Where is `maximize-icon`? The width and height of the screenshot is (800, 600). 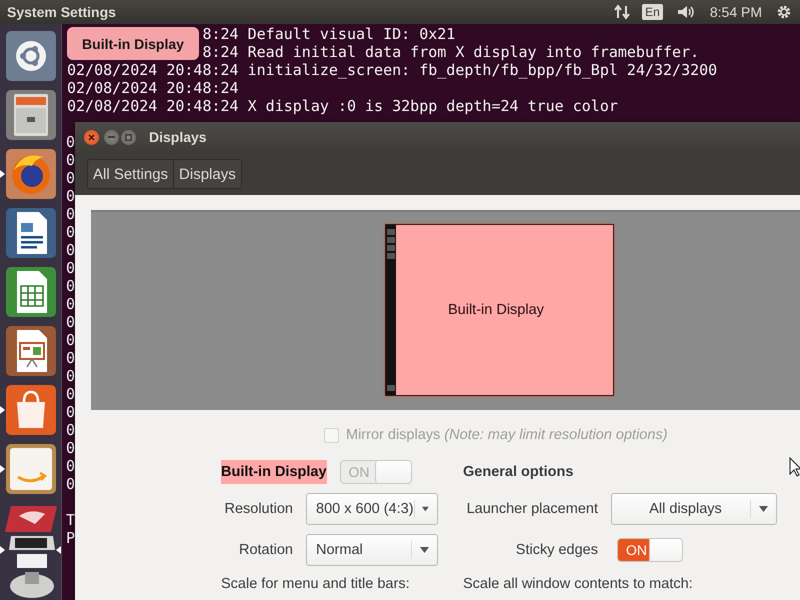 maximize-icon is located at coordinates (128, 137).